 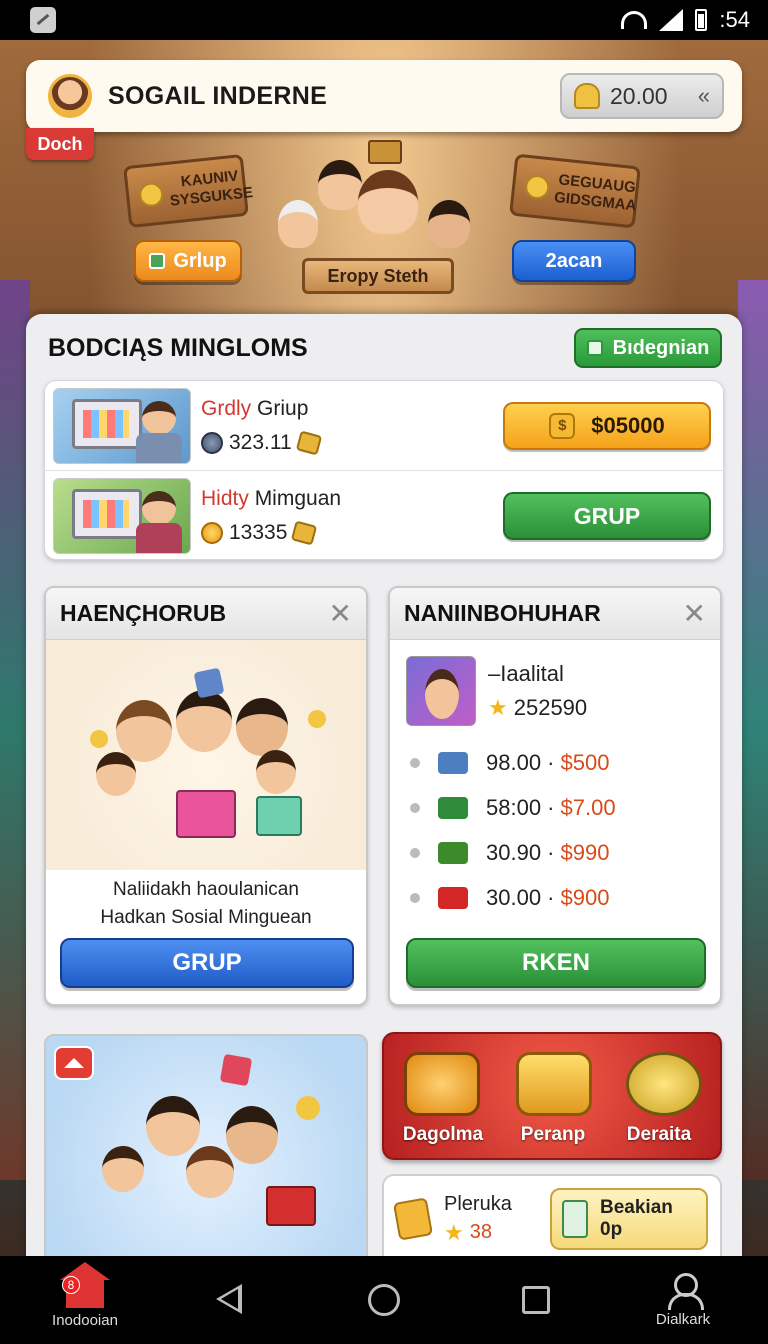 What do you see at coordinates (442, 1084) in the screenshot?
I see `camera-icon` at bounding box center [442, 1084].